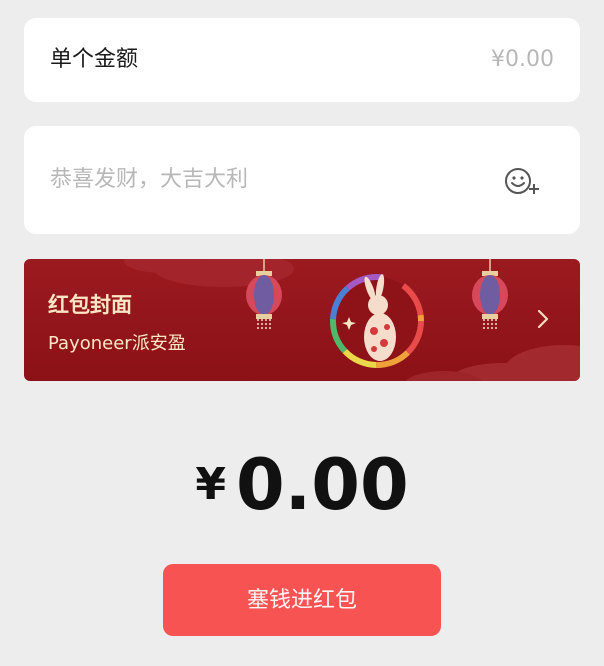 The image size is (604, 666). Describe the element at coordinates (522, 60) in the screenshot. I see `amount-input: ¥0.00` at that location.